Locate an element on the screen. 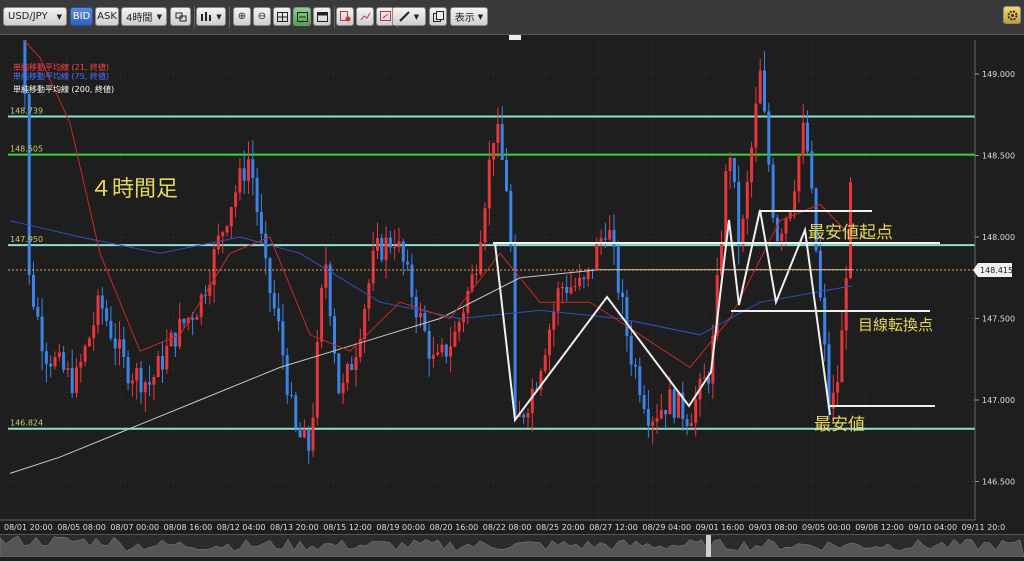 The width and height of the screenshot is (1024, 561). grid-button is located at coordinates (282, 16).